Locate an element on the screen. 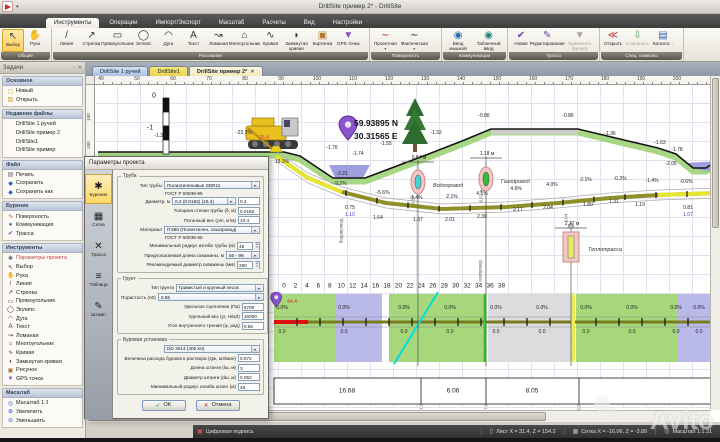 The height and width of the screenshot is (442, 720). sidebar-item: ∿ Кривая is located at coordinates (42, 353).